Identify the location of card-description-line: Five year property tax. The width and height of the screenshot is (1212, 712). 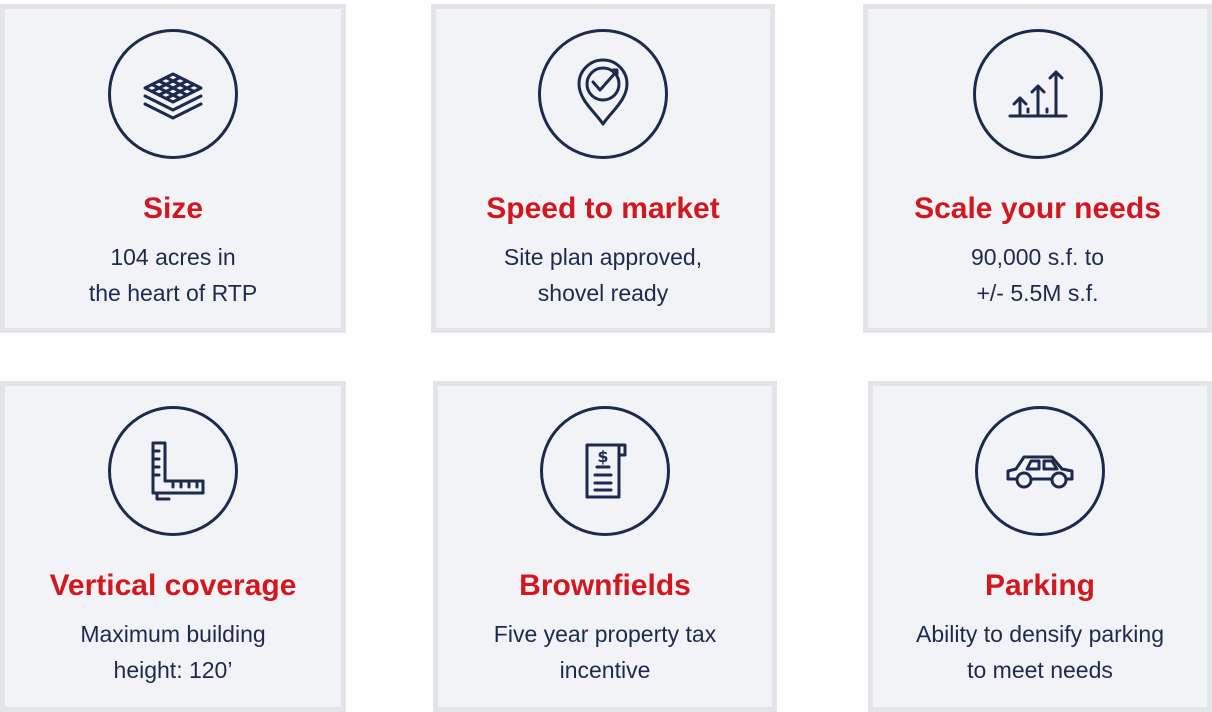
(605, 634).